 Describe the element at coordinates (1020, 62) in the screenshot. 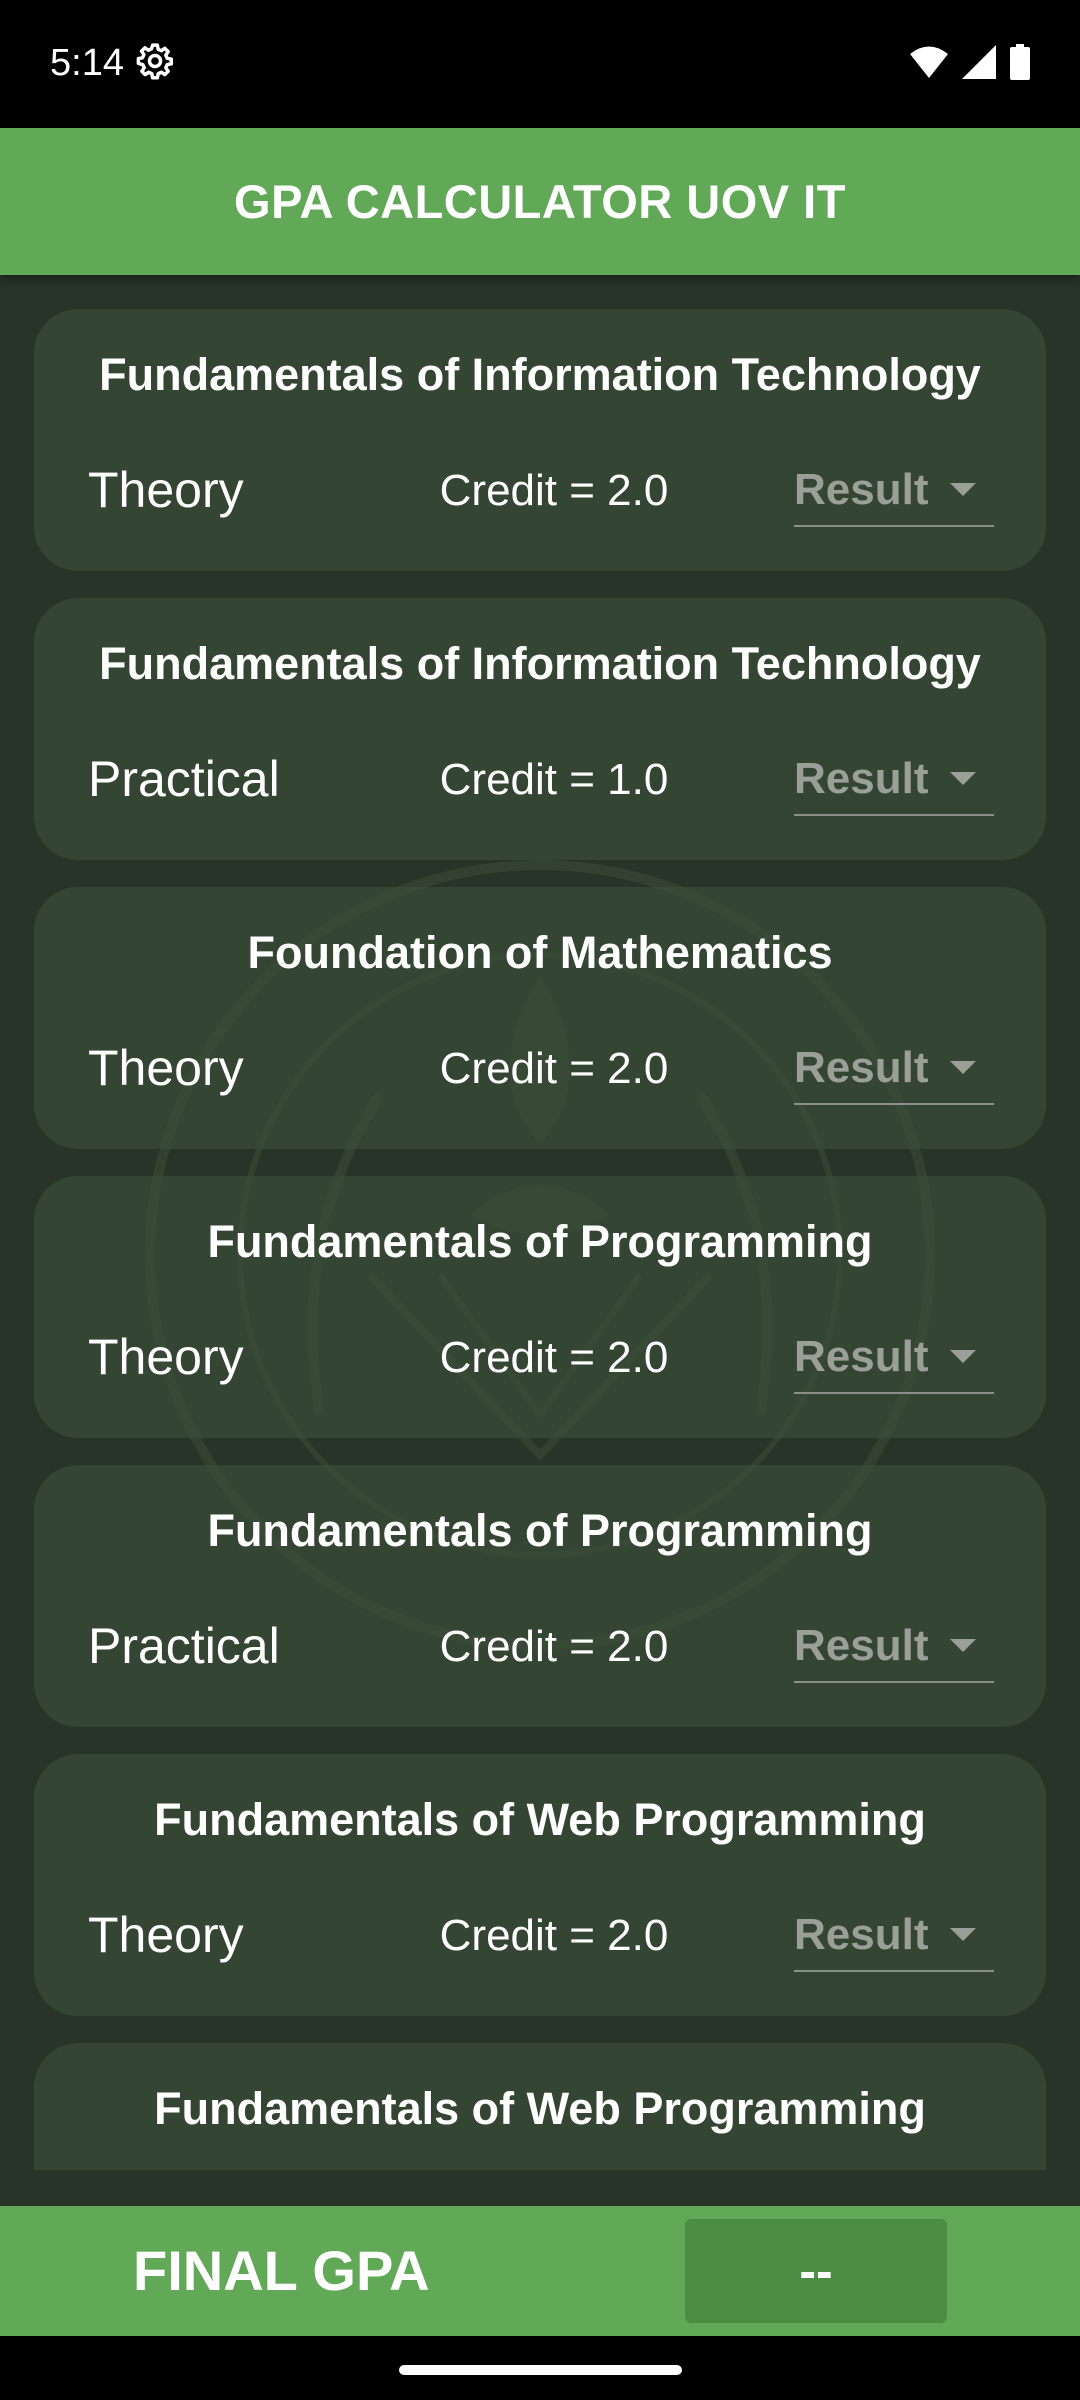

I see `battery-icon` at that location.